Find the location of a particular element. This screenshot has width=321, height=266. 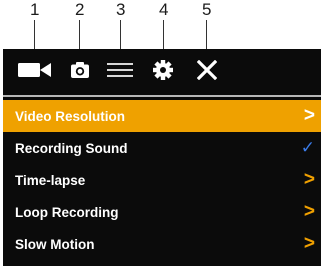

menu-icon is located at coordinates (120, 70).